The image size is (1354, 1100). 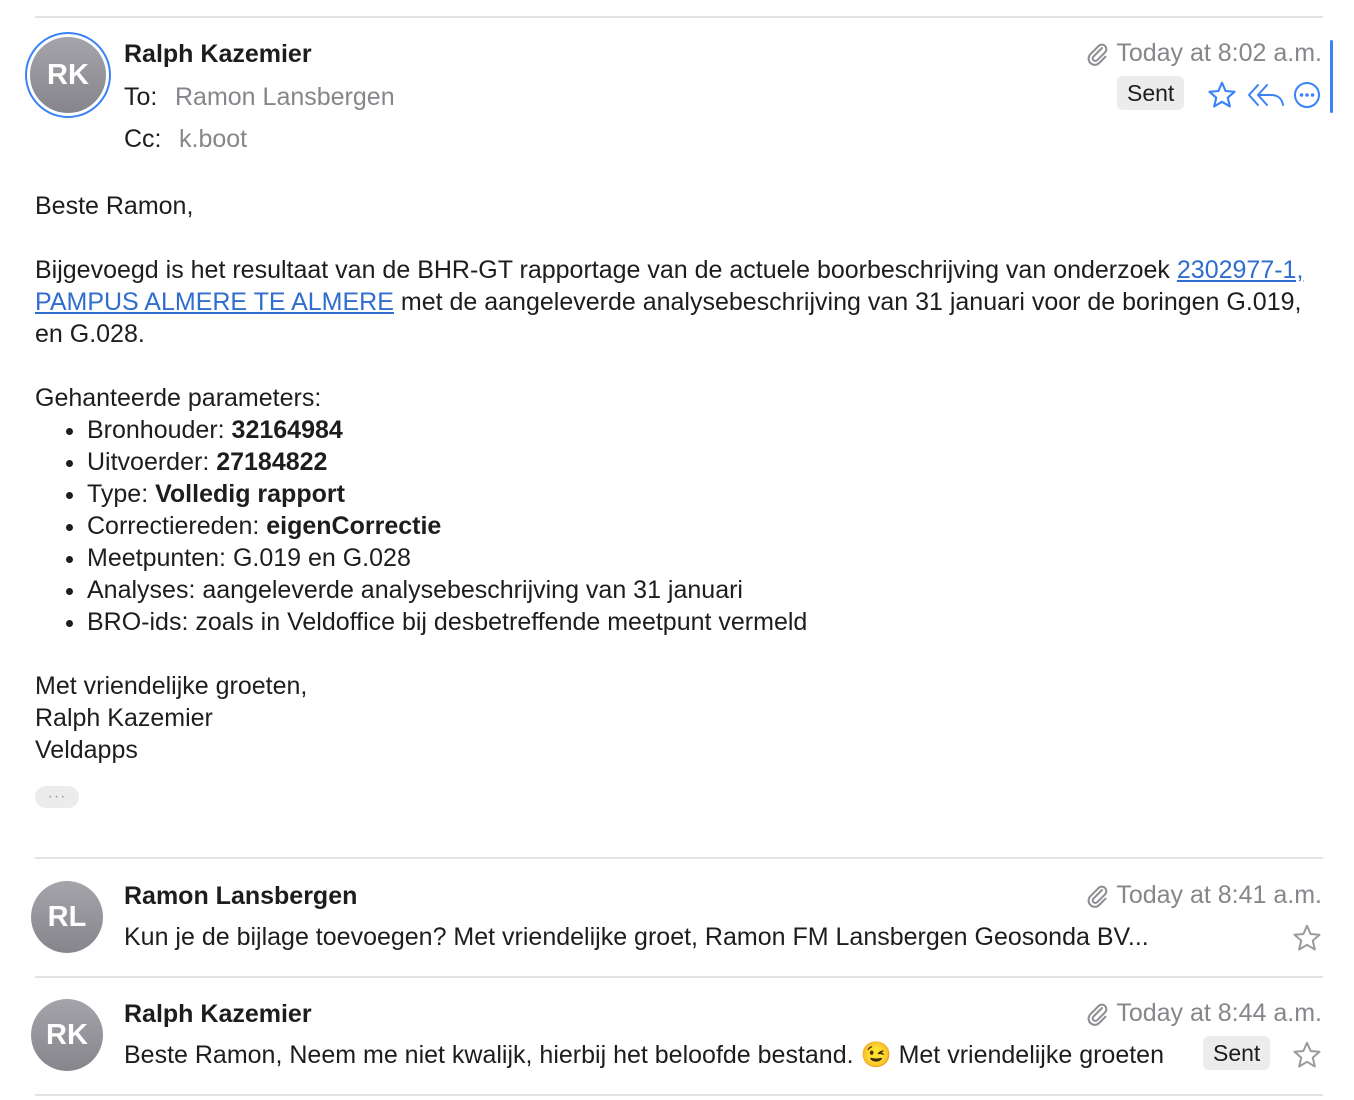 What do you see at coordinates (696, 526) in the screenshot?
I see `list-item: Correctiereden: eigenCorrectie` at bounding box center [696, 526].